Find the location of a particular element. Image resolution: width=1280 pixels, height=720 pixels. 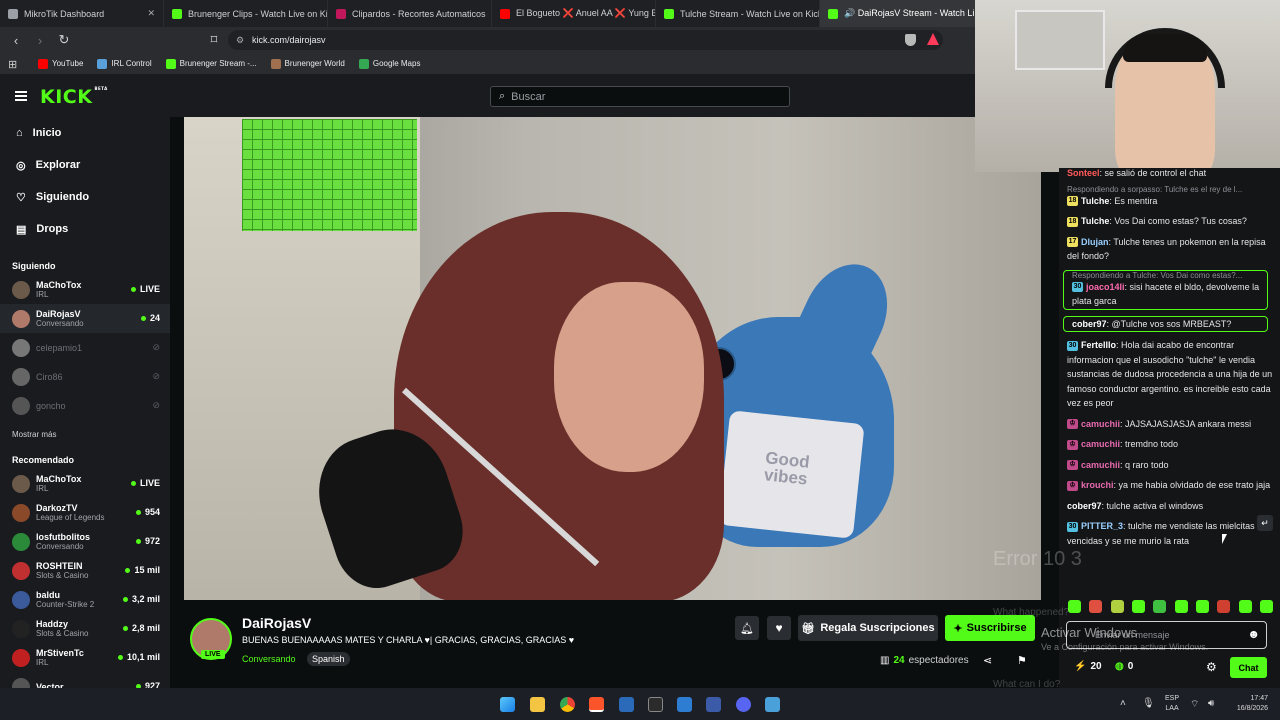

windows-start-icon is located at coordinates (507, 704).